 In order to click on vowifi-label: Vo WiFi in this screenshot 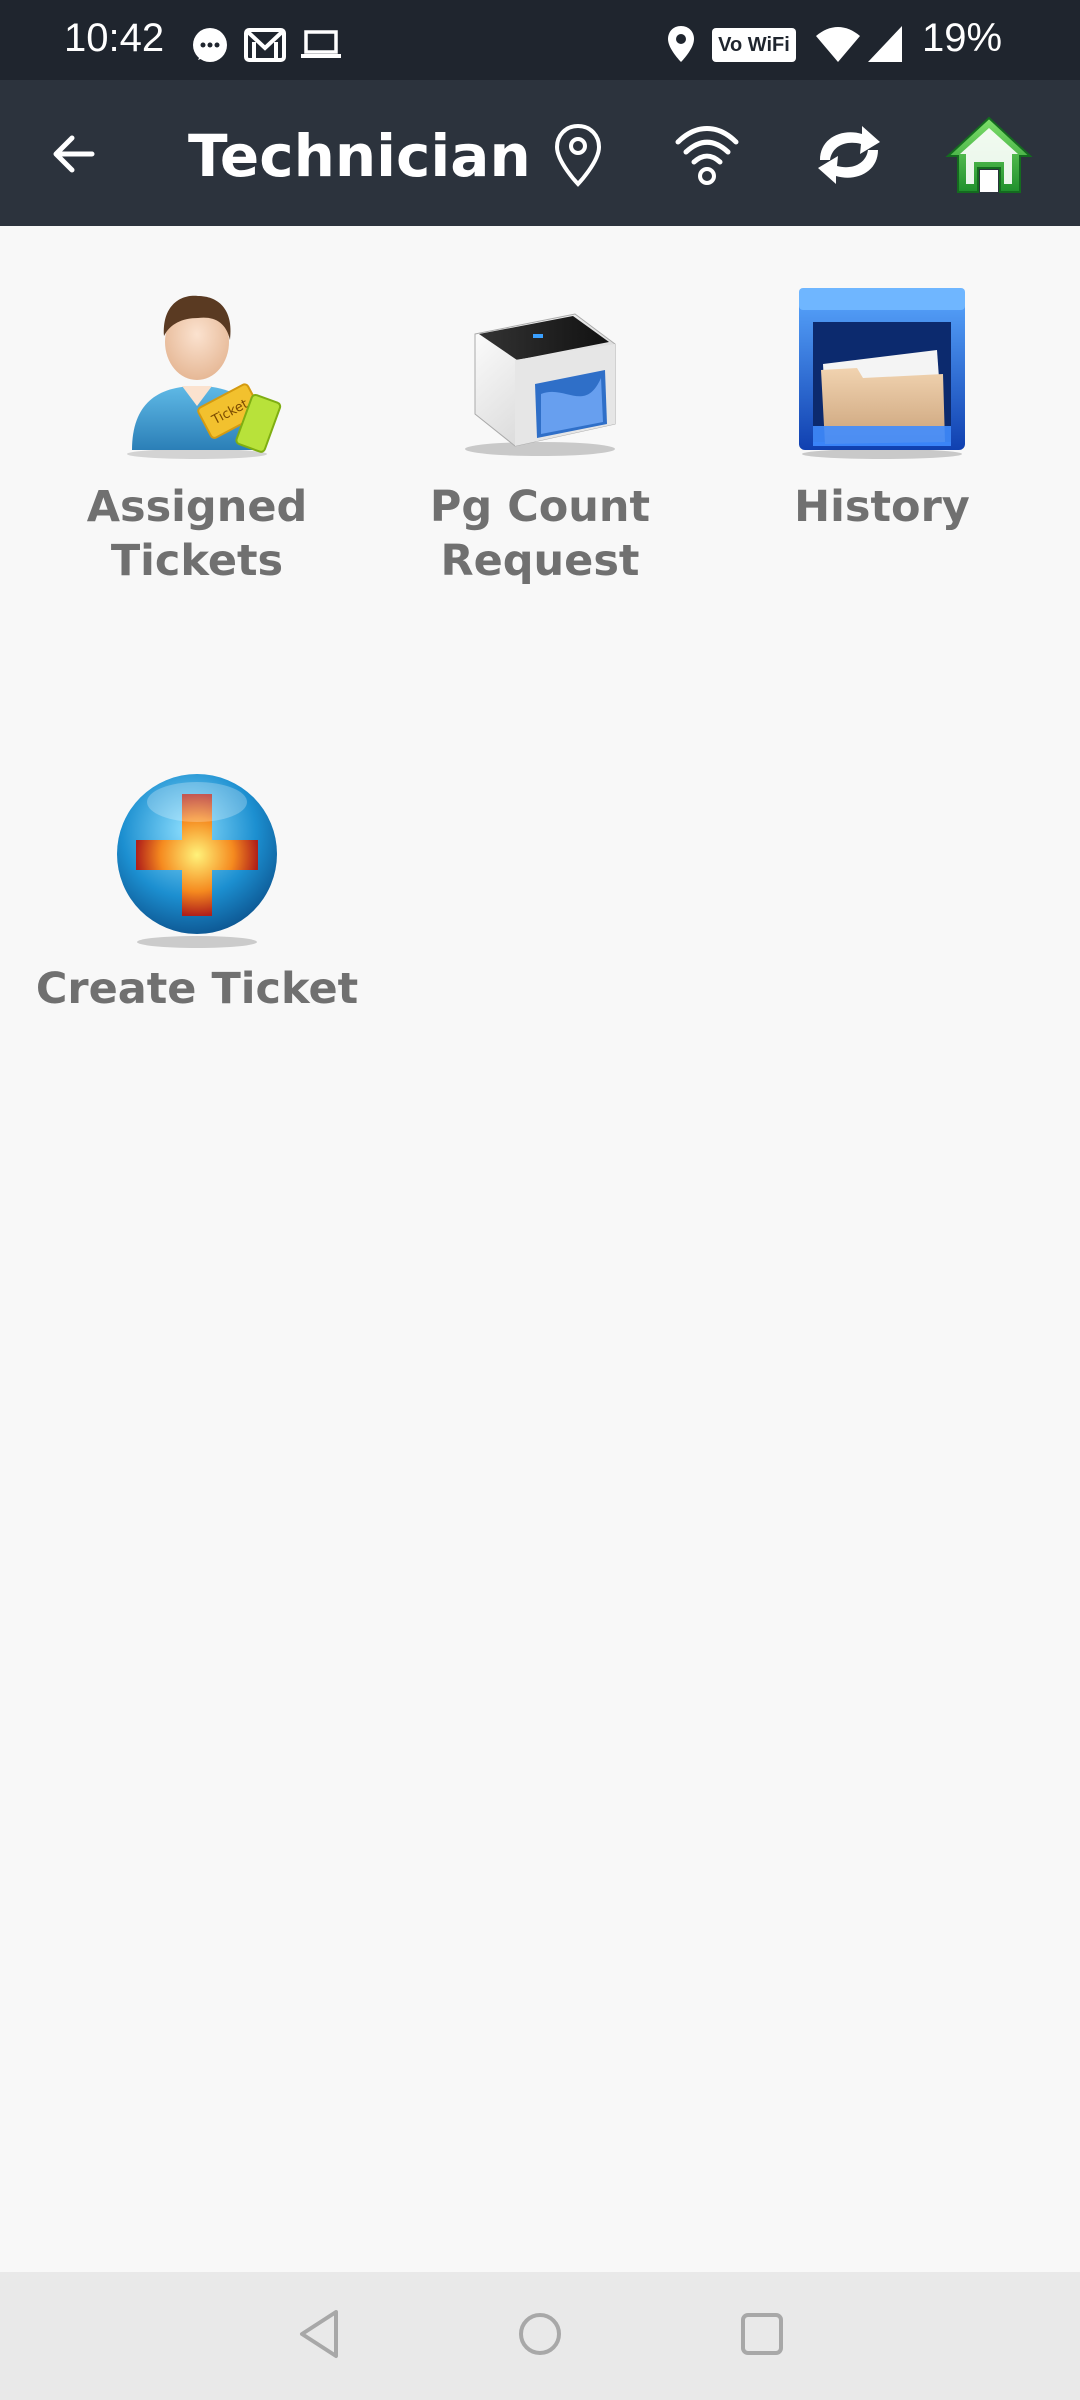, I will do `click(754, 45)`.